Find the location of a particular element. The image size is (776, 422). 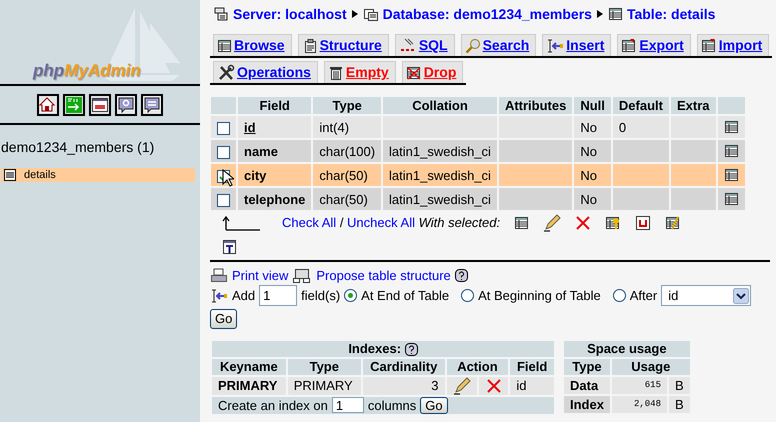

sql-window-button is located at coordinates (100, 105).